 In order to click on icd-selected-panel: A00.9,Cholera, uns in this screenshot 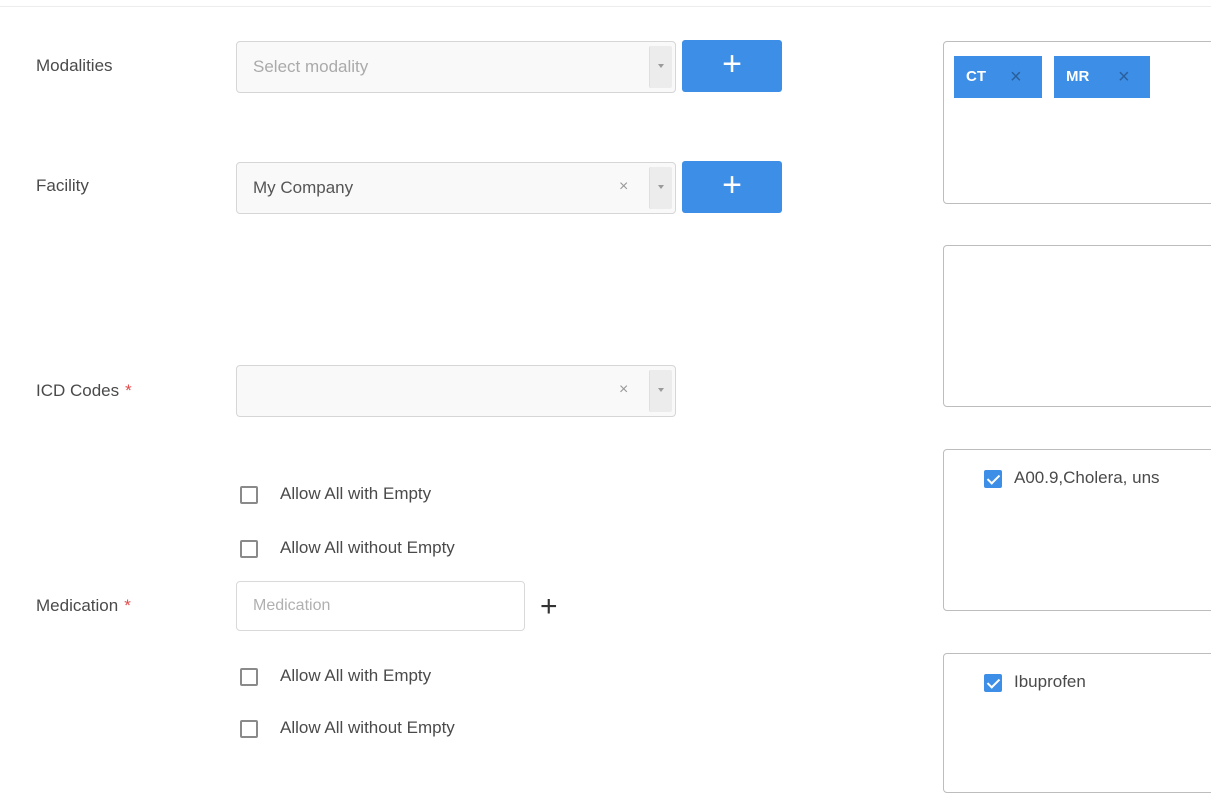, I will do `click(1077, 530)`.